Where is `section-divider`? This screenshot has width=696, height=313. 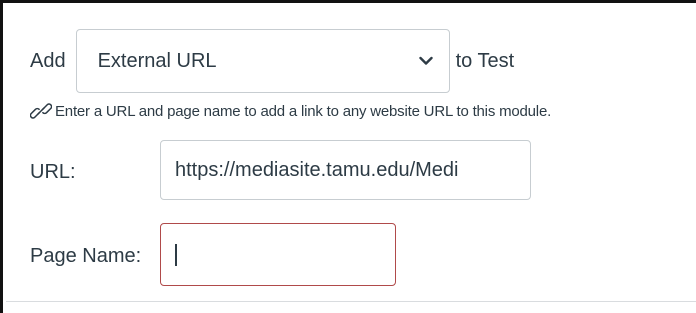 section-divider is located at coordinates (351, 301).